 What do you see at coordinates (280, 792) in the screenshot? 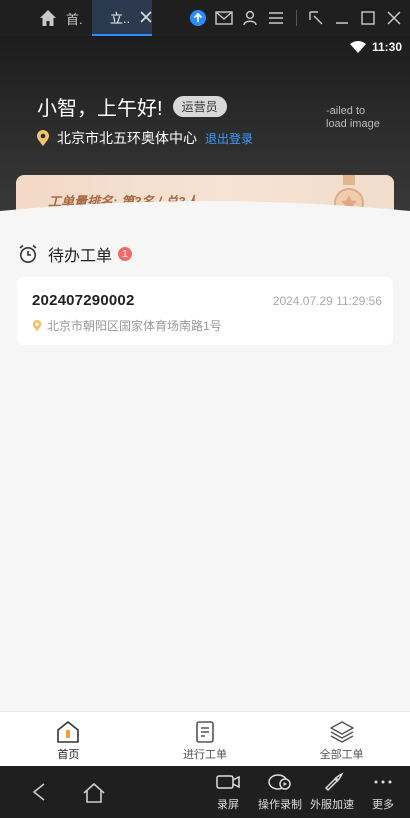
I see `operation-record-button: 操作录制` at bounding box center [280, 792].